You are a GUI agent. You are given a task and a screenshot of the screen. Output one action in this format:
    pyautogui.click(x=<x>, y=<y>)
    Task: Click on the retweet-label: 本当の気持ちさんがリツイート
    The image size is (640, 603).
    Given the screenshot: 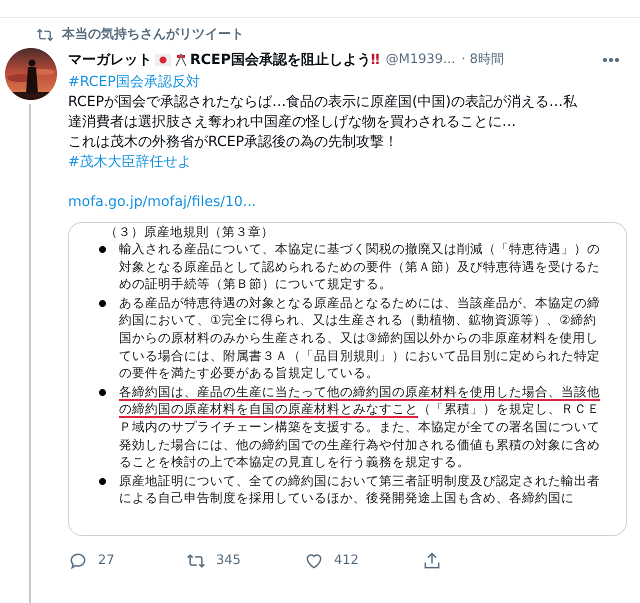 What is the action you would take?
    pyautogui.click(x=153, y=35)
    